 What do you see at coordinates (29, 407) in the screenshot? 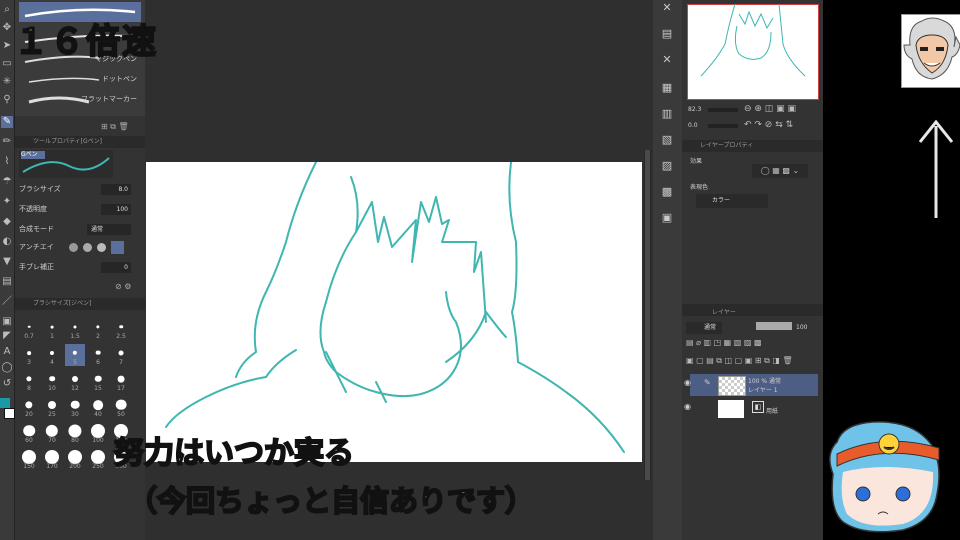
I see `brush-size-cell: 20` at bounding box center [29, 407].